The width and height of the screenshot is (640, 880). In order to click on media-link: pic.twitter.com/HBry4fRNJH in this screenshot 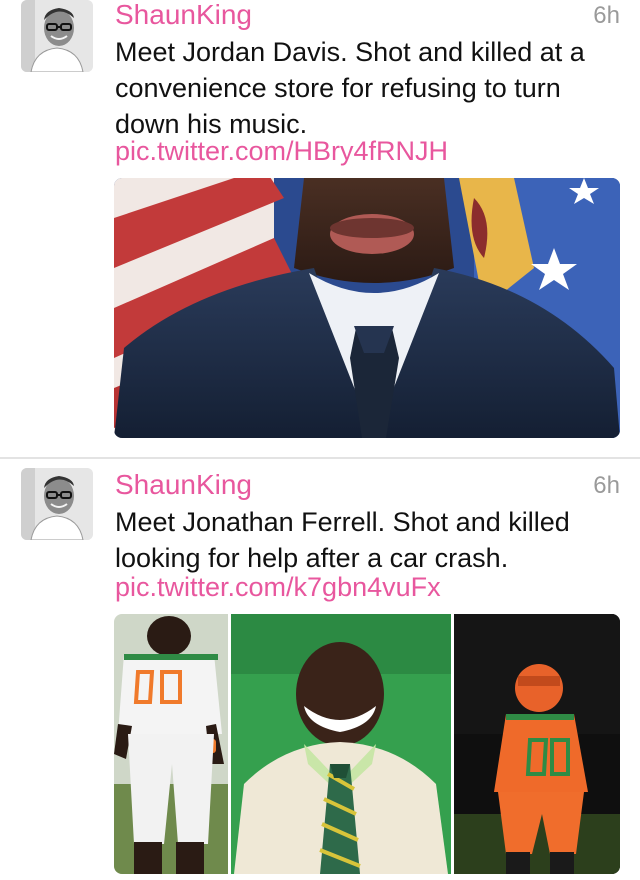, I will do `click(281, 151)`.